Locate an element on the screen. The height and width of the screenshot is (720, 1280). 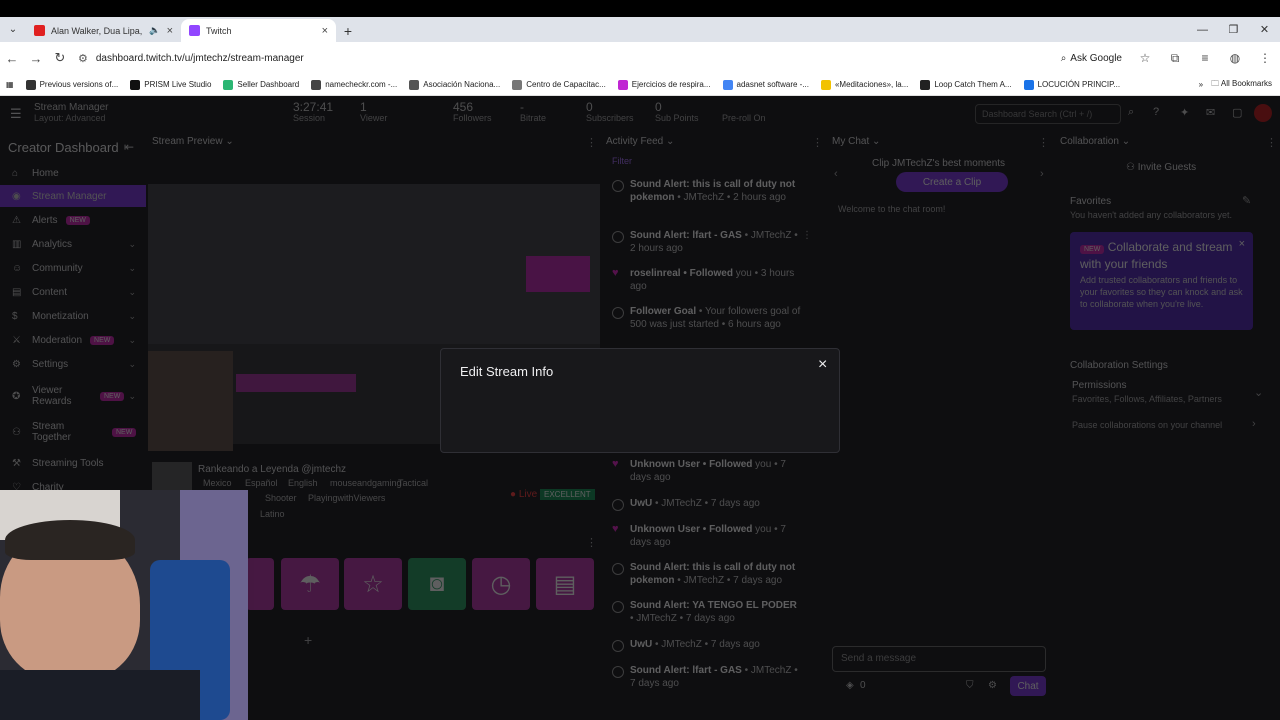
sidebar-item-home: ⌂ Home is located at coordinates (73, 173).